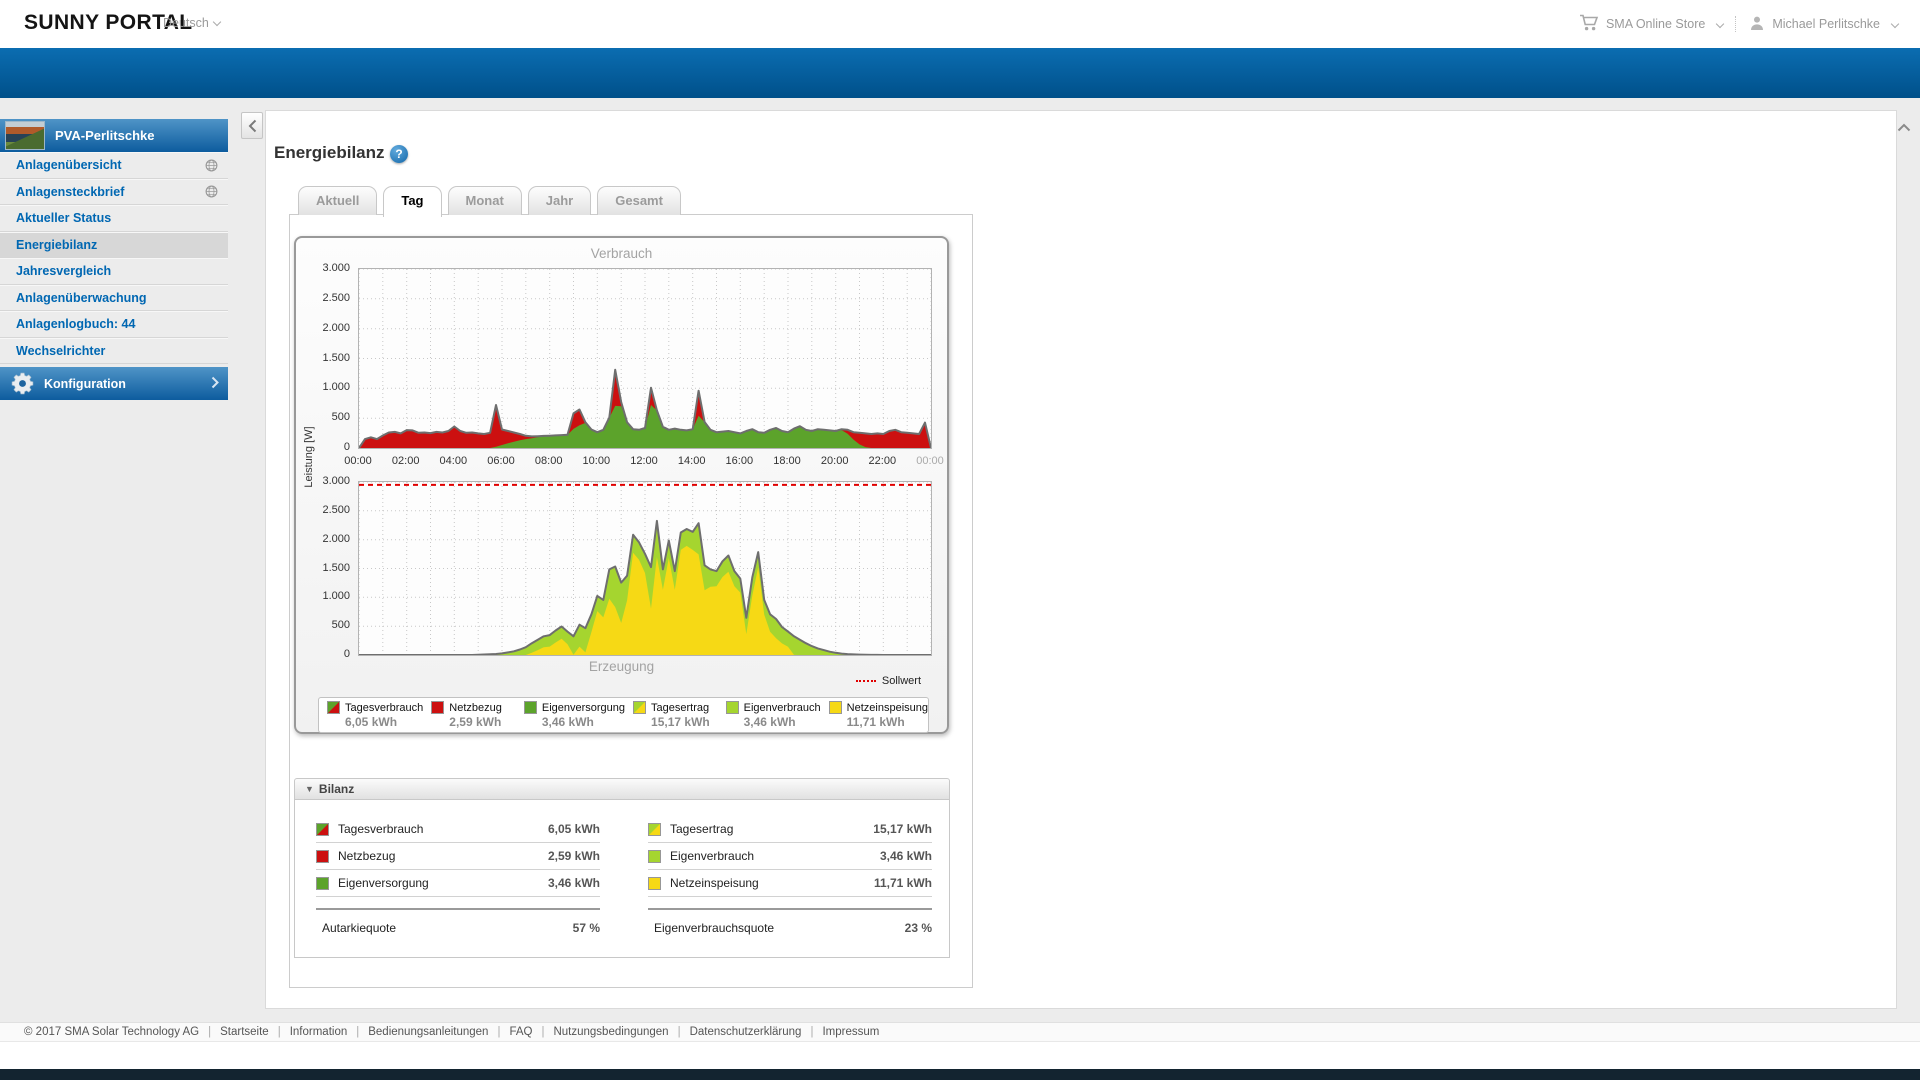 This screenshot has width=1920, height=1080. What do you see at coordinates (381, 829) in the screenshot?
I see `bilanz-row-label: Tagesverbrauch` at bounding box center [381, 829].